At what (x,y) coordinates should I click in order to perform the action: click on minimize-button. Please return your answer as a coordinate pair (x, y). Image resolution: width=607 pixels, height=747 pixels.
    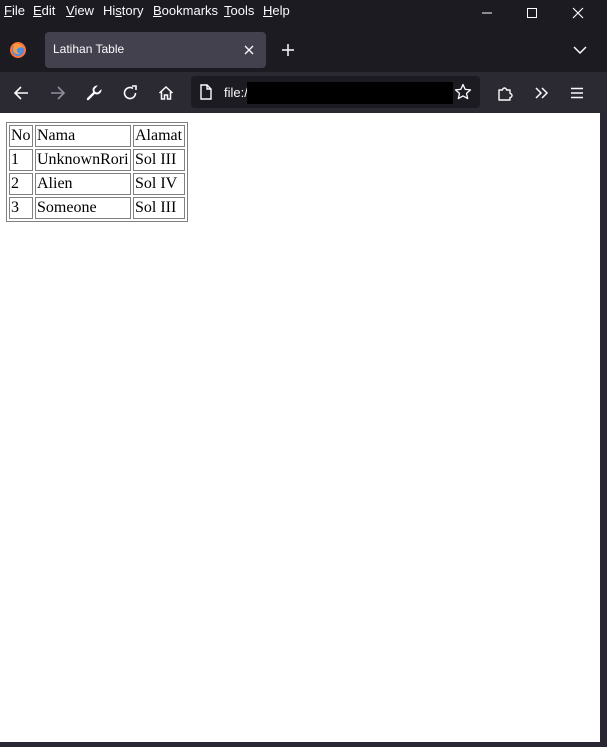
    Looking at the image, I should click on (487, 13).